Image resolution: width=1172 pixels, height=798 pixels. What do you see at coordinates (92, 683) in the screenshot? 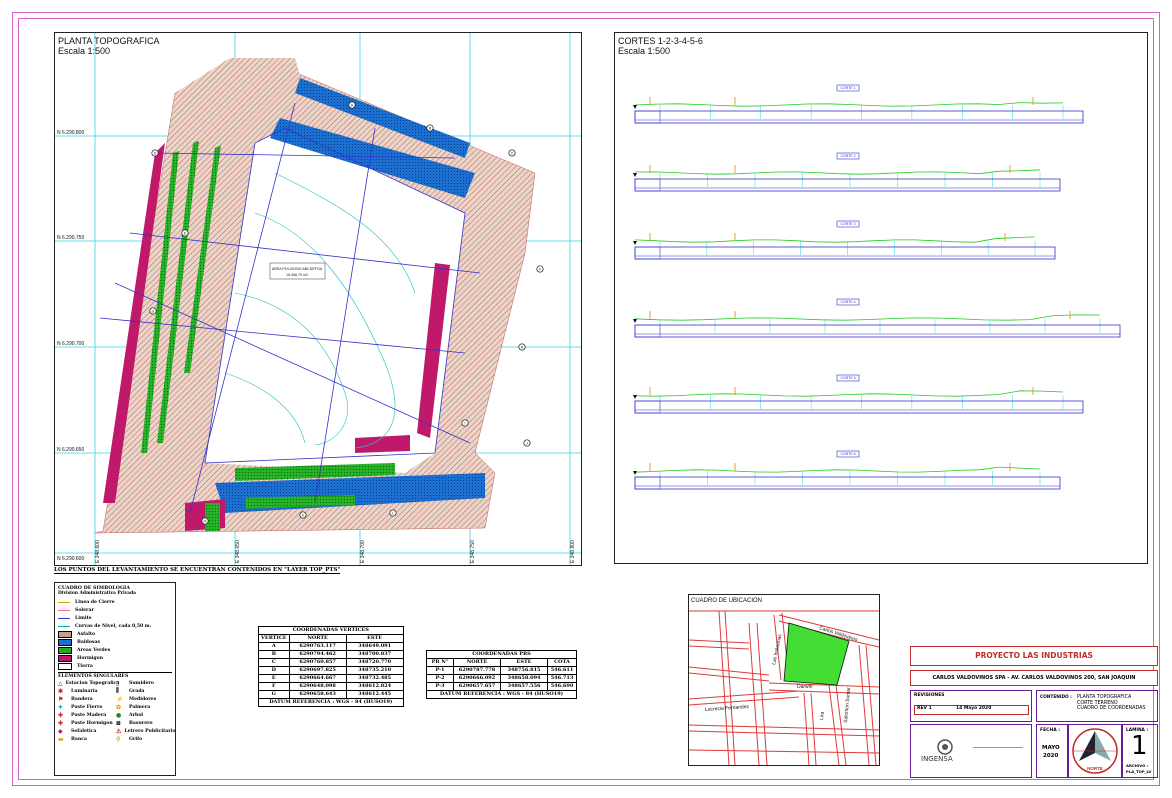
I see `singular-label: Estacion Topografica` at bounding box center [92, 683].